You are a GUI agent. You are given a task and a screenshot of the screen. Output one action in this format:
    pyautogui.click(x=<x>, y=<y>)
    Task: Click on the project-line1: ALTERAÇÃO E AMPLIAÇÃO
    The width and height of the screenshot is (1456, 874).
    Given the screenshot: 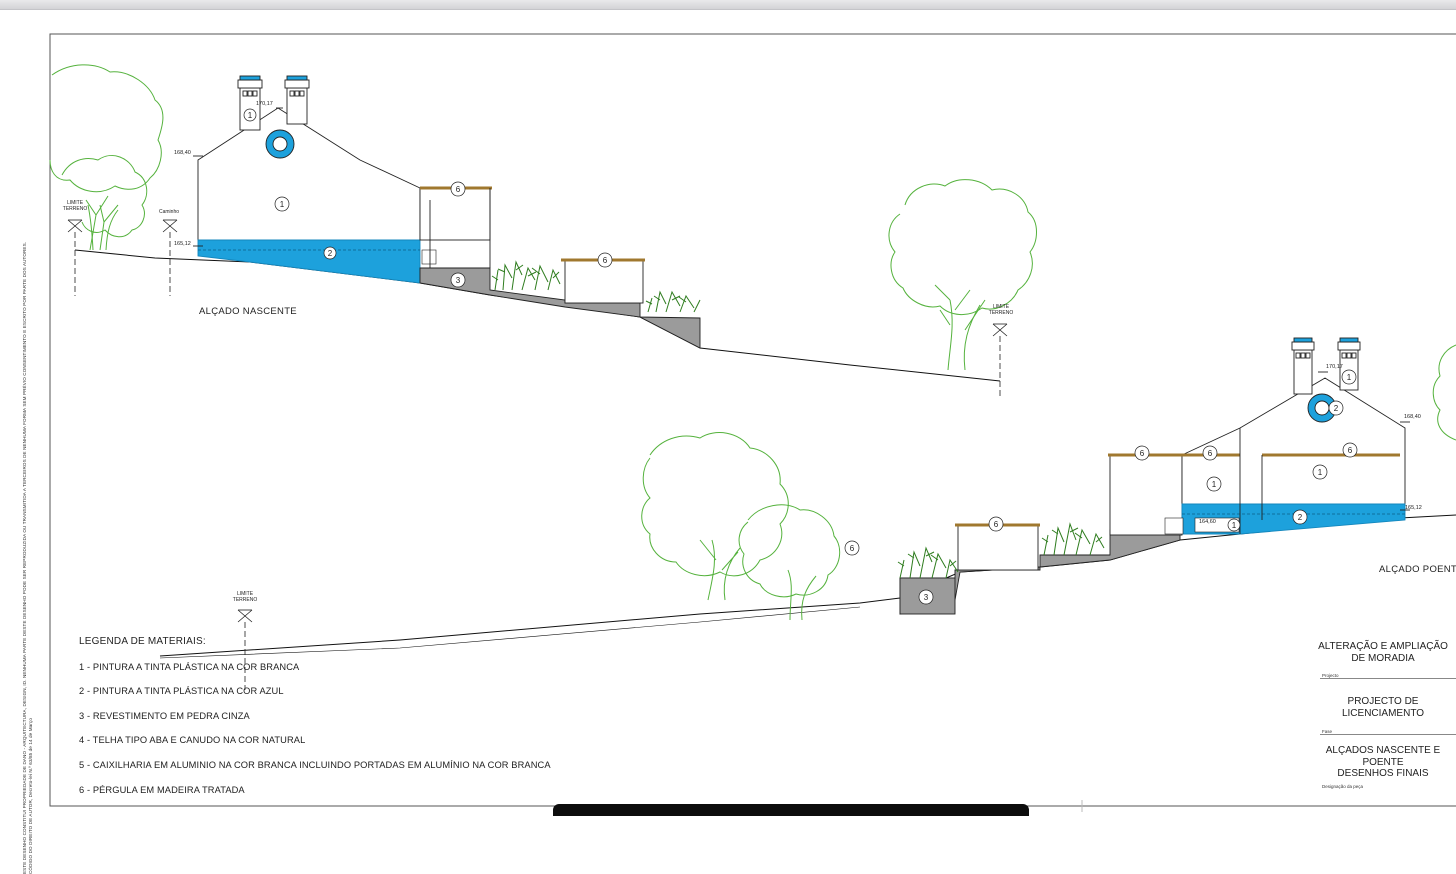 What is the action you would take?
    pyautogui.click(x=1383, y=646)
    